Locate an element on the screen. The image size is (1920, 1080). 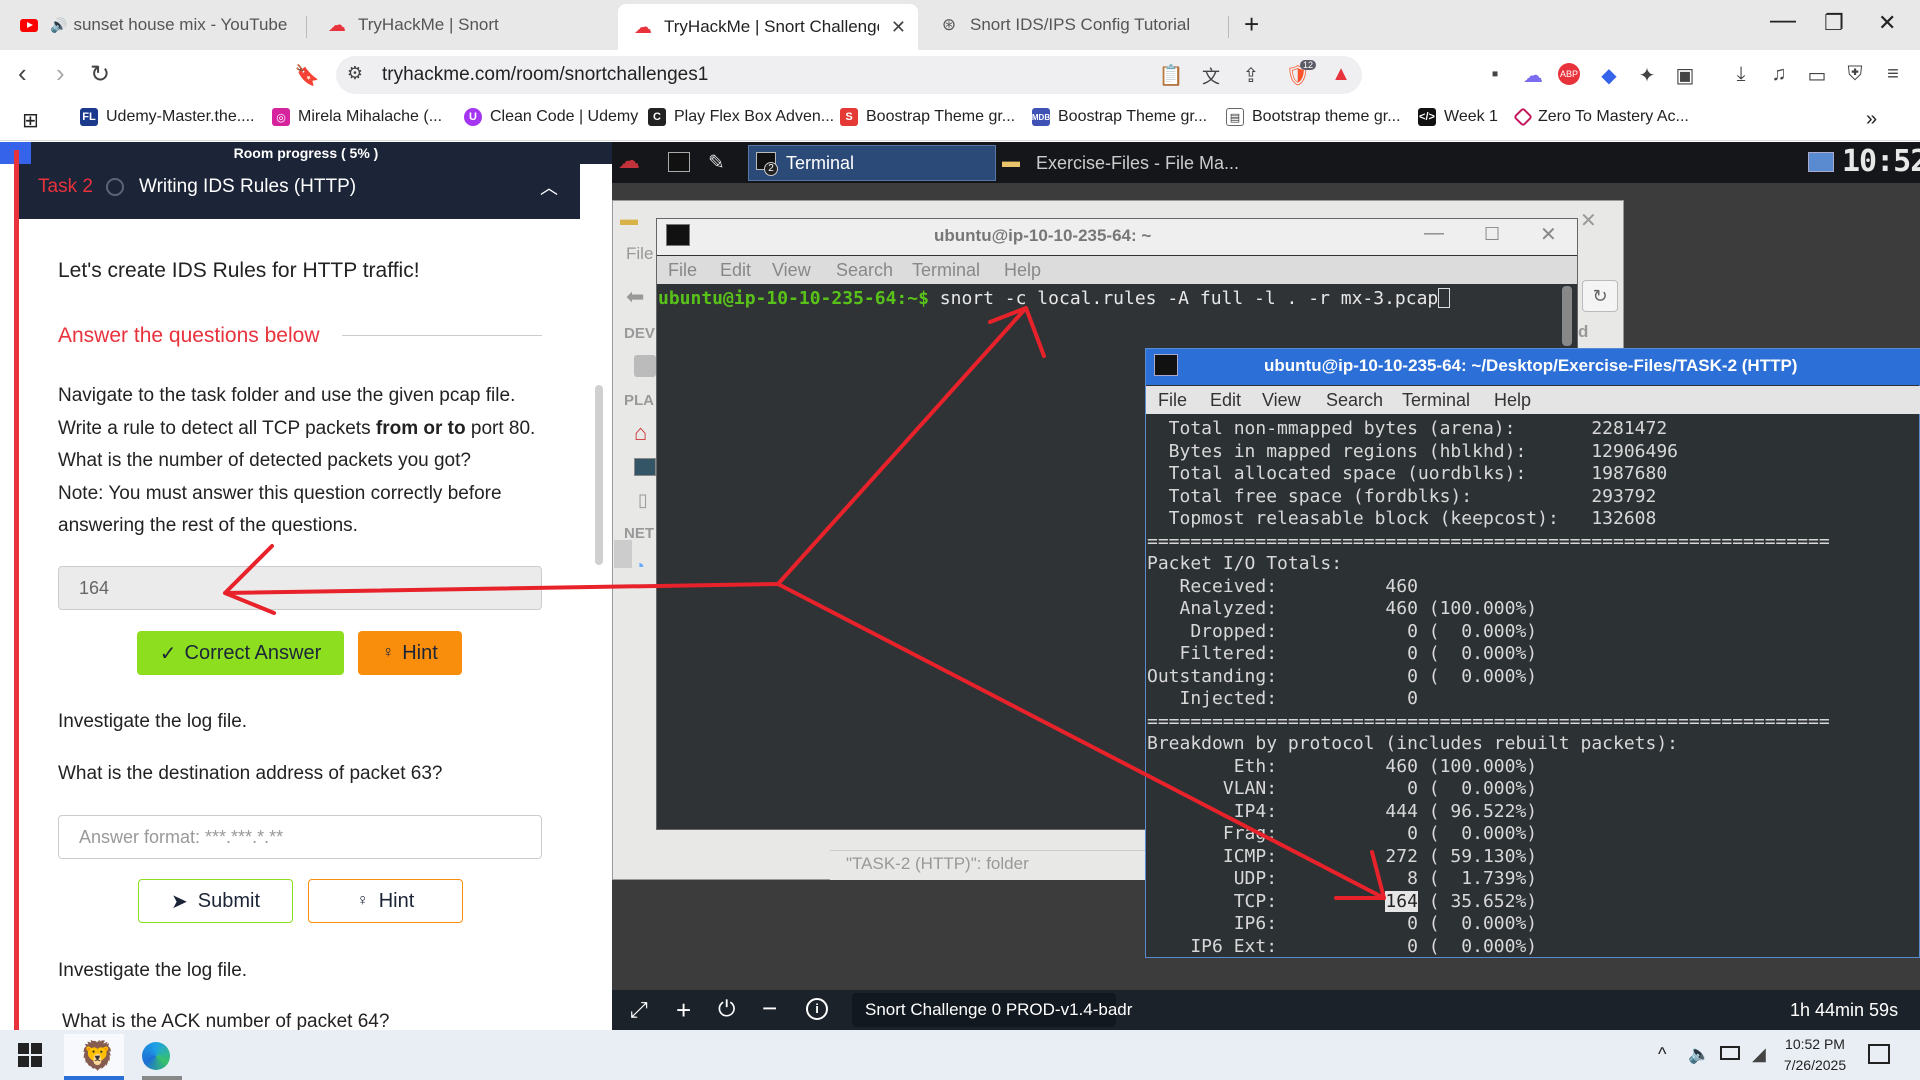
system-date: 7/26/2025 is located at coordinates (1815, 1065).